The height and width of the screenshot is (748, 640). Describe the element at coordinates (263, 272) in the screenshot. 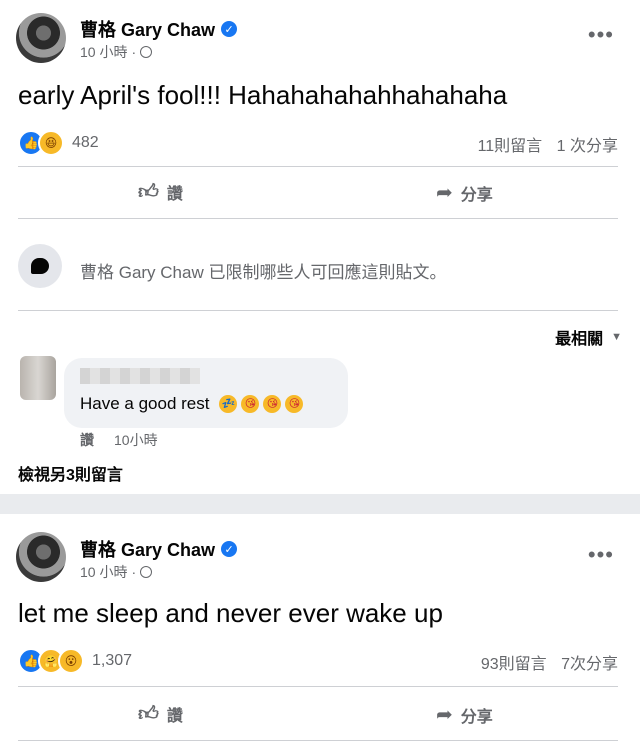

I see `restriction-notice: 曹格 Gary Chaw 已限制哪些人可回應這則貼文。` at that location.